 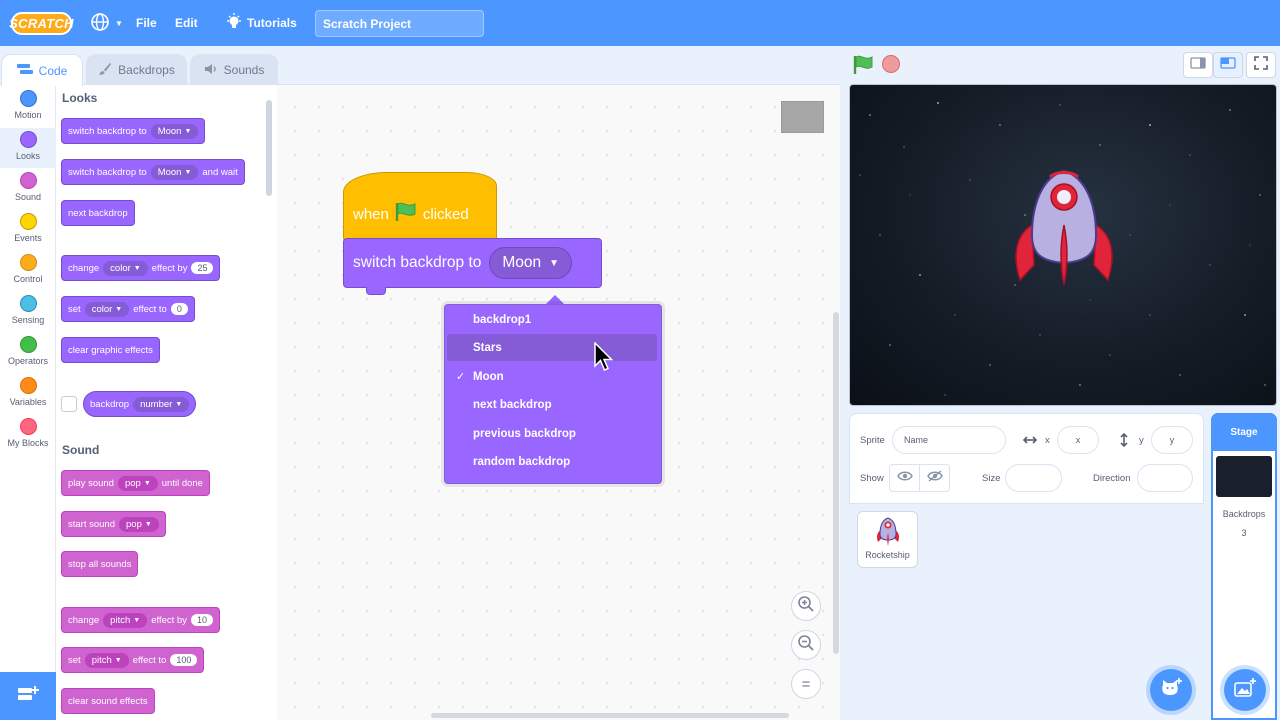 I want to click on workspace-sprite-preview, so click(x=802, y=117).